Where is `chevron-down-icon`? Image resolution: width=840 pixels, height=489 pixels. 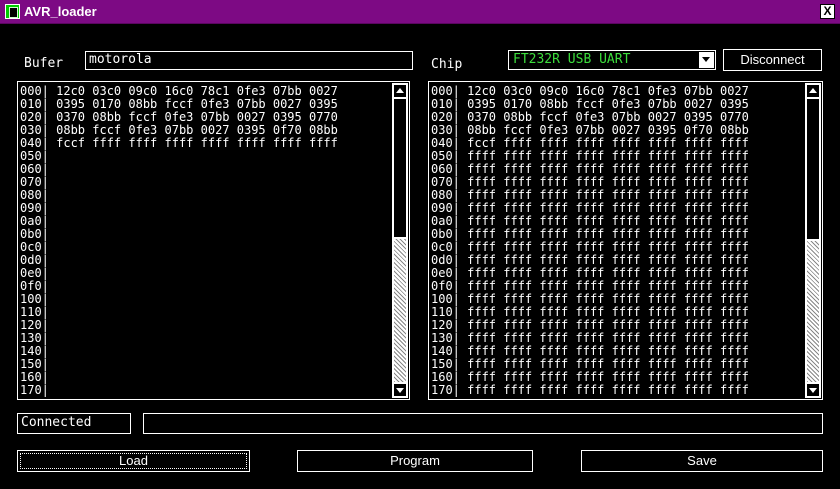 chevron-down-icon is located at coordinates (706, 60).